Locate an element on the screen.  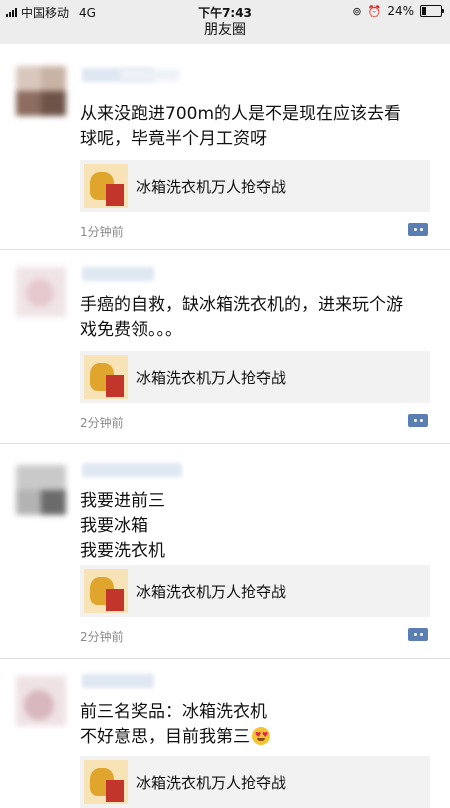
alarm-icon: ⏰ is located at coordinates (374, 11).